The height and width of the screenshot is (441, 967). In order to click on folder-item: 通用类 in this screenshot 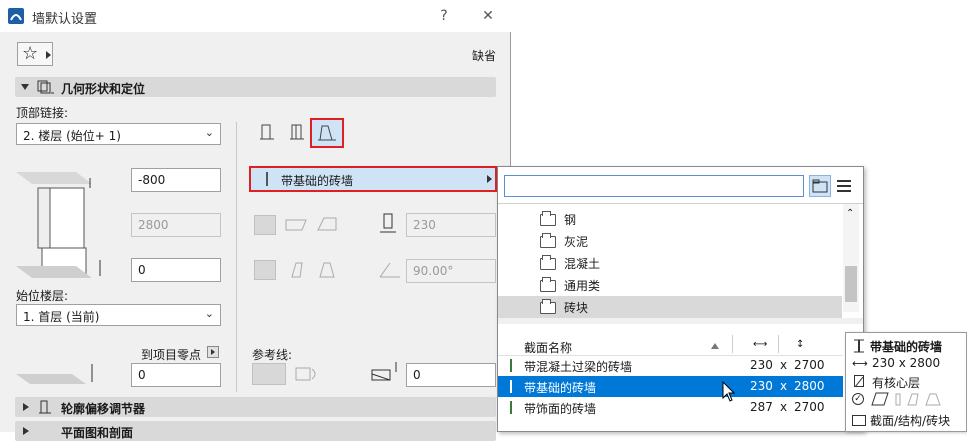, I will do `click(670, 285)`.